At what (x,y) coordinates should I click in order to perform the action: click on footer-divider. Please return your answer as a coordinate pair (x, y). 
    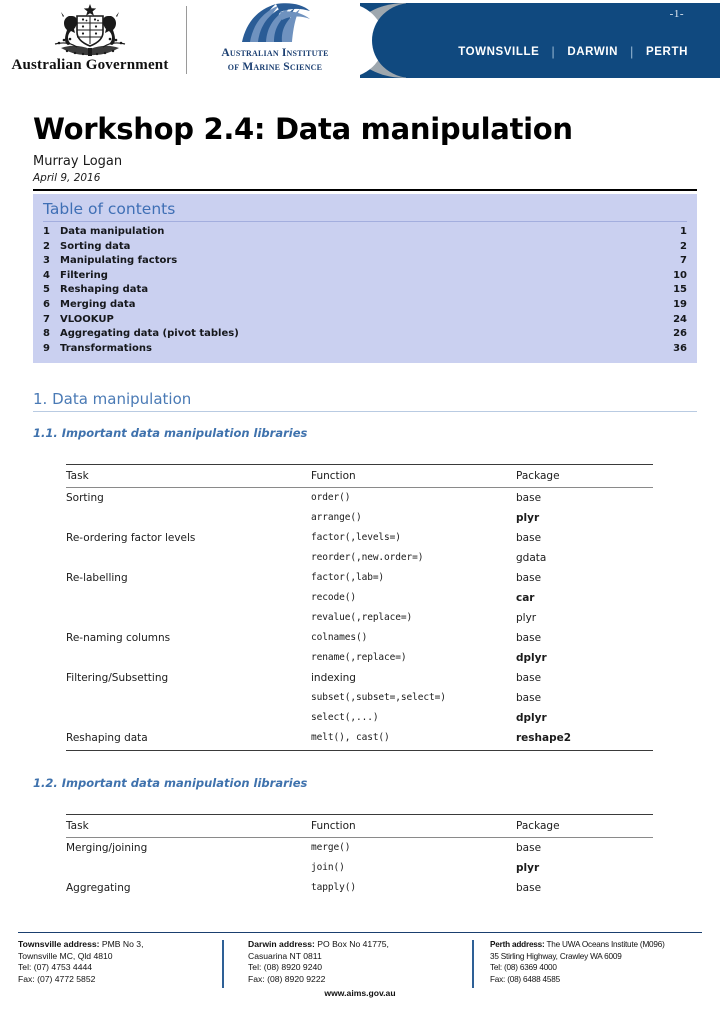
    Looking at the image, I should click on (360, 933).